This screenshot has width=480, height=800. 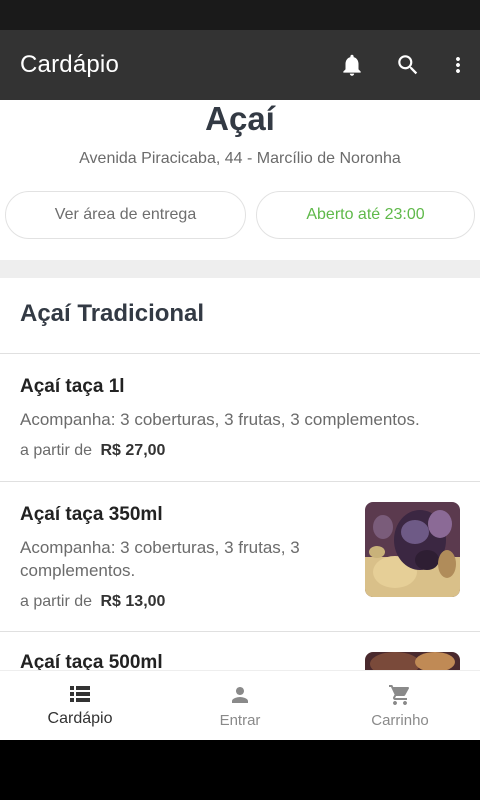 I want to click on search-button, so click(x=408, y=65).